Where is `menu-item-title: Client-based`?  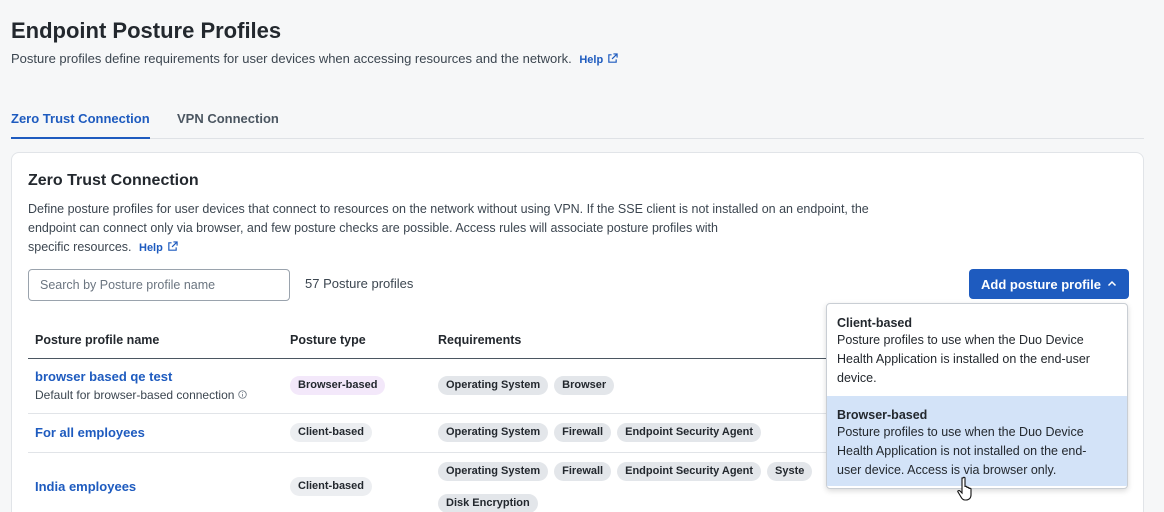 menu-item-title: Client-based is located at coordinates (875, 323).